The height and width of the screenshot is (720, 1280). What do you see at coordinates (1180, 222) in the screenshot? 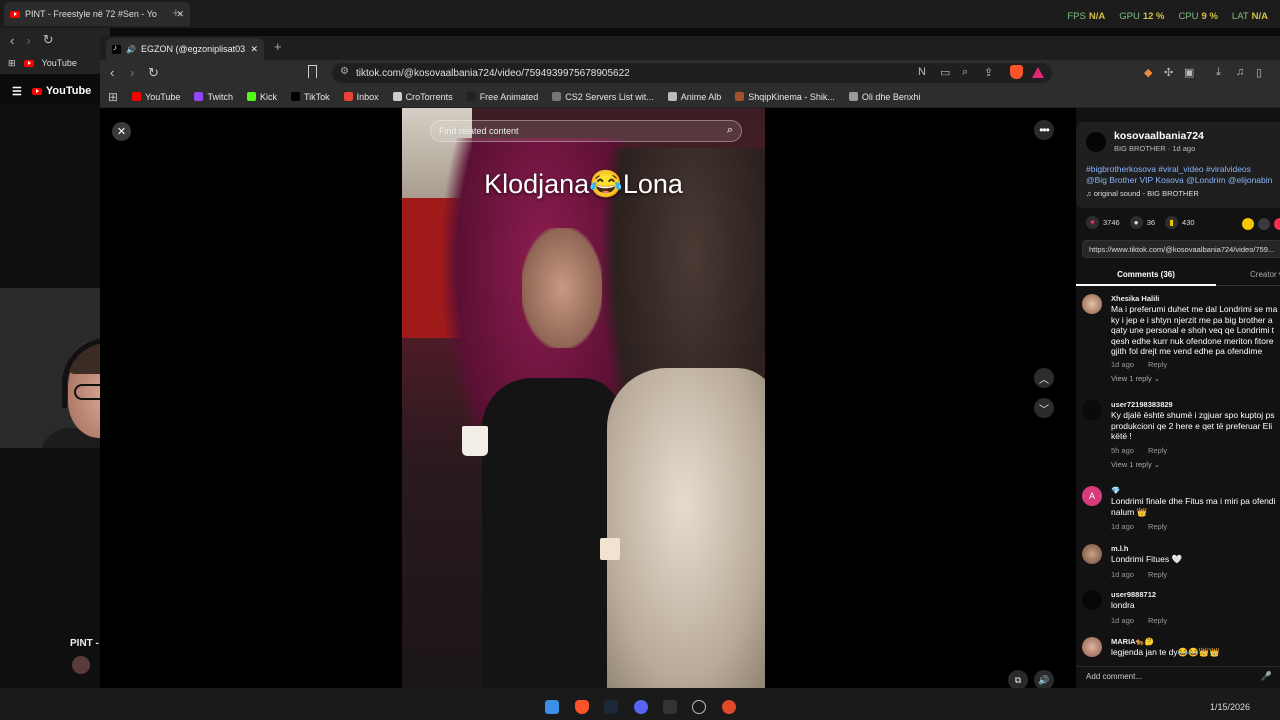
I see `save-button: ▮ 430` at bounding box center [1180, 222].